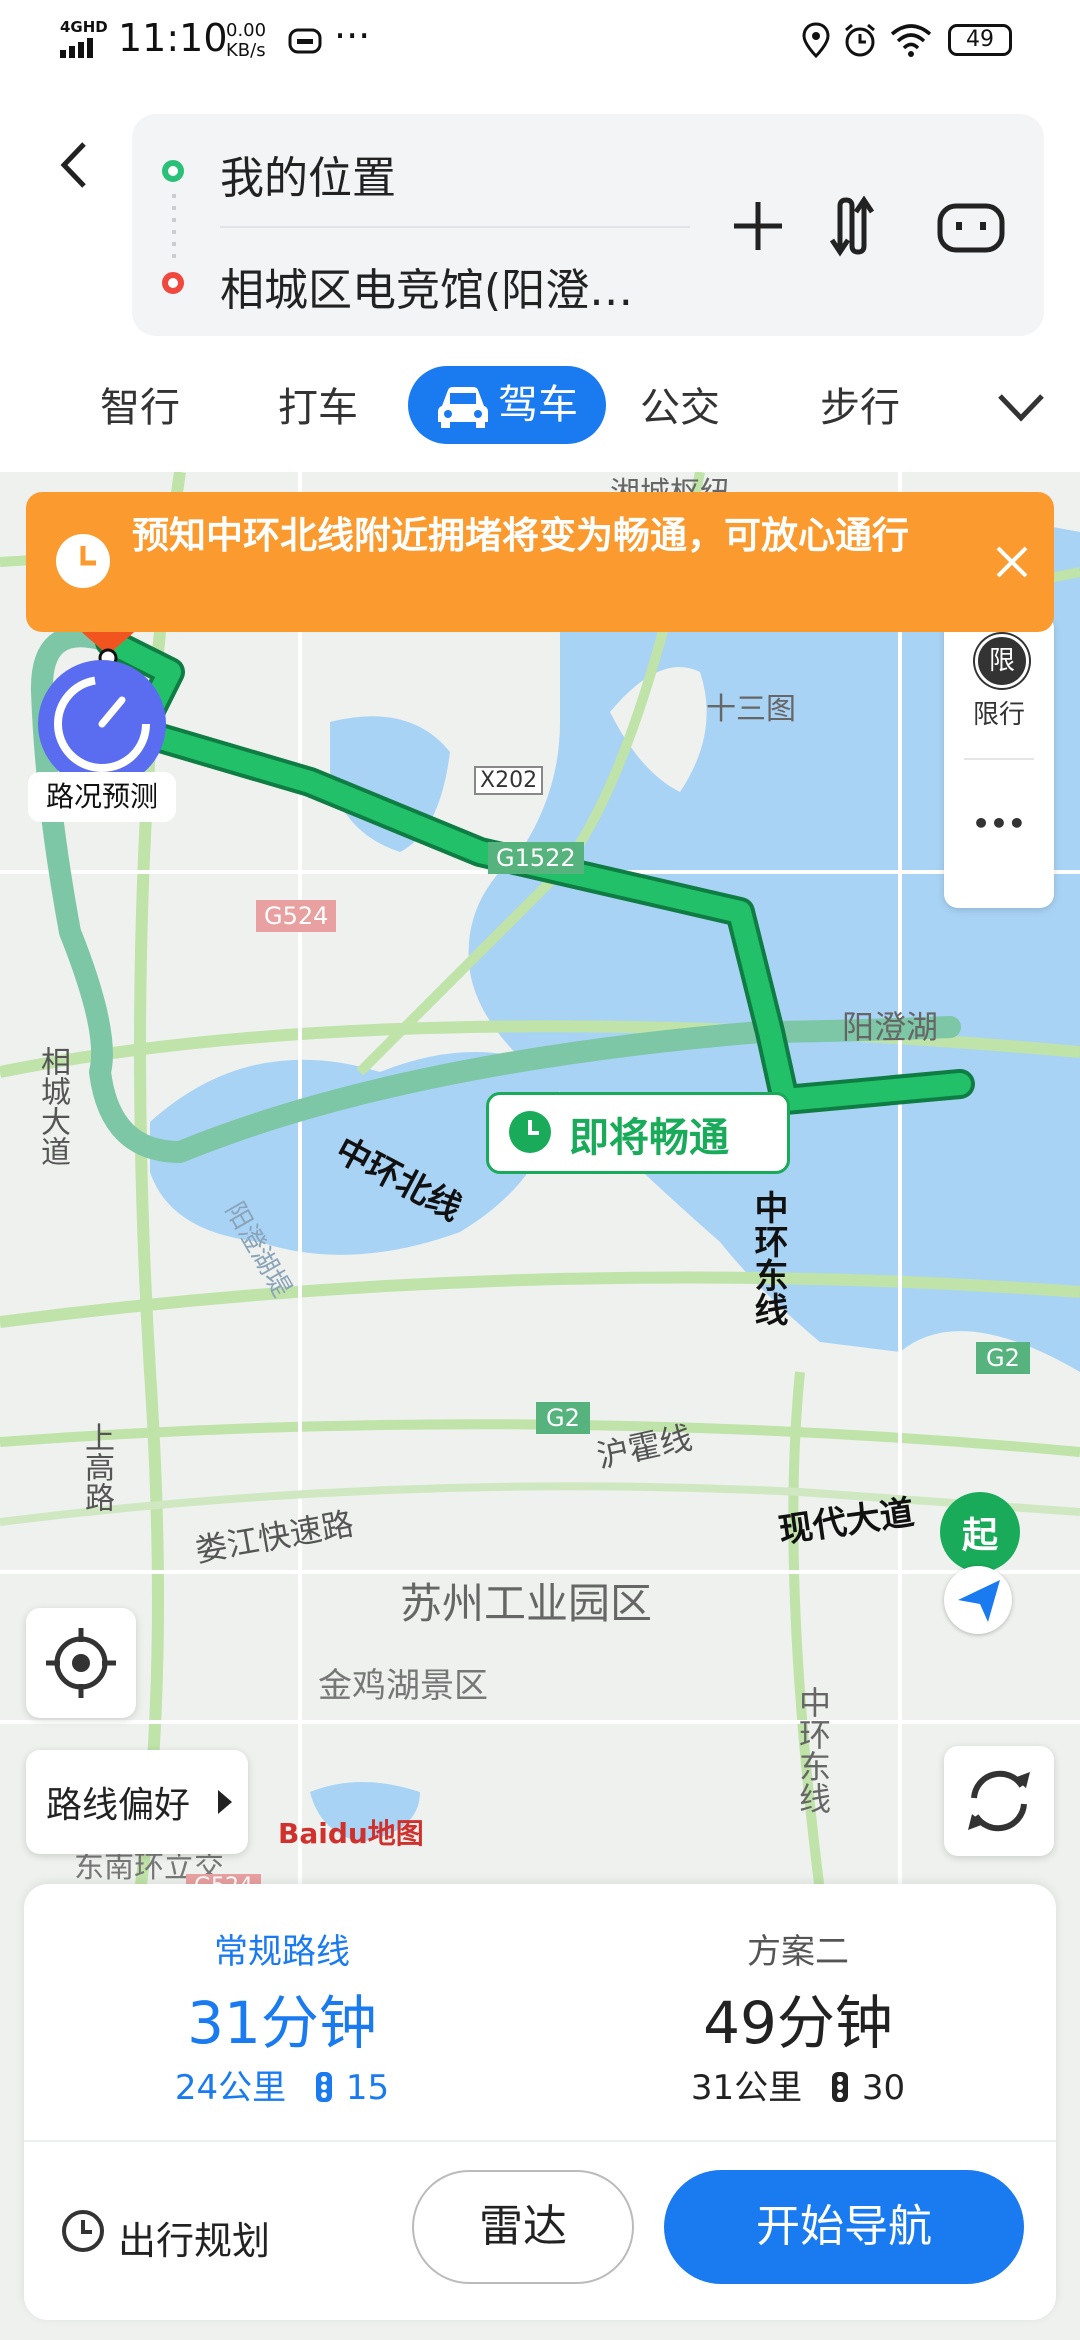 The height and width of the screenshot is (2340, 1080). Describe the element at coordinates (367, 2088) in the screenshot. I see `route-lights: 15` at that location.